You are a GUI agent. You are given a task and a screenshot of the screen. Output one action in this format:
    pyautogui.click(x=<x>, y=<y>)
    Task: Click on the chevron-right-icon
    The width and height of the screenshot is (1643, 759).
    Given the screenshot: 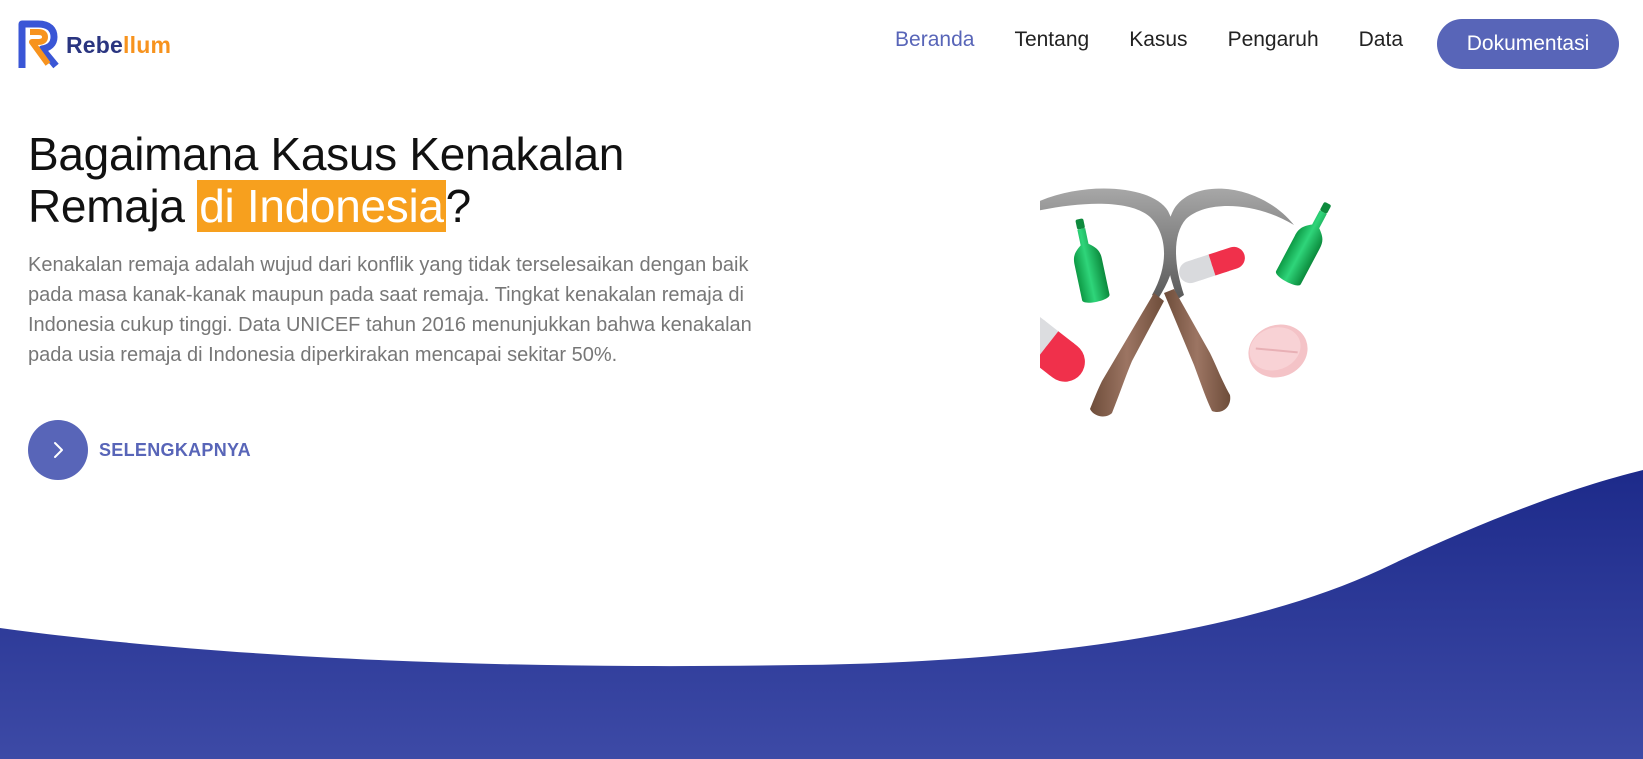 What is the action you would take?
    pyautogui.click(x=58, y=450)
    